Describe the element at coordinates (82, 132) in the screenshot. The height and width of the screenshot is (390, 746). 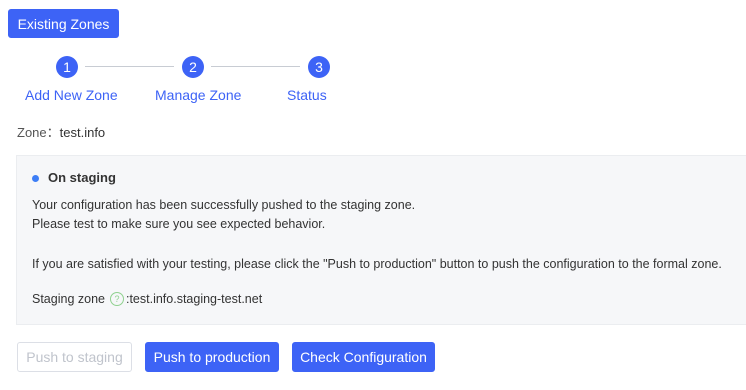
I see `zone-value: test.info` at that location.